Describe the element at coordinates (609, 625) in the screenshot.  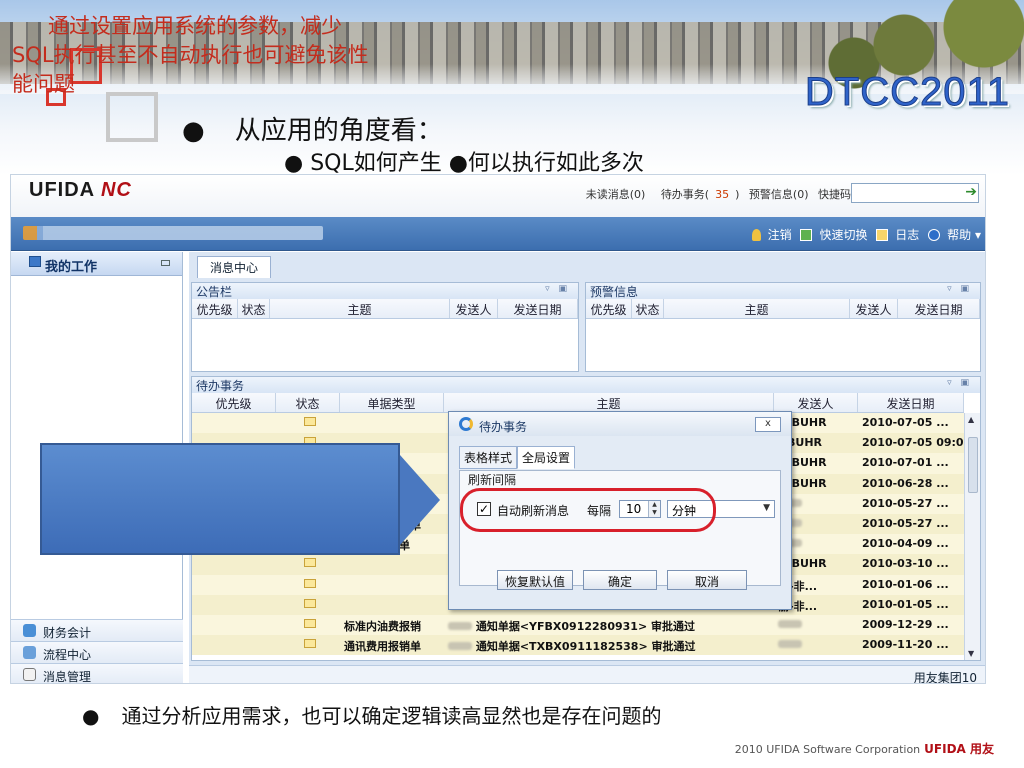
I see `table-cell: 通知单据<YFBX0912280931> 审批通过` at that location.